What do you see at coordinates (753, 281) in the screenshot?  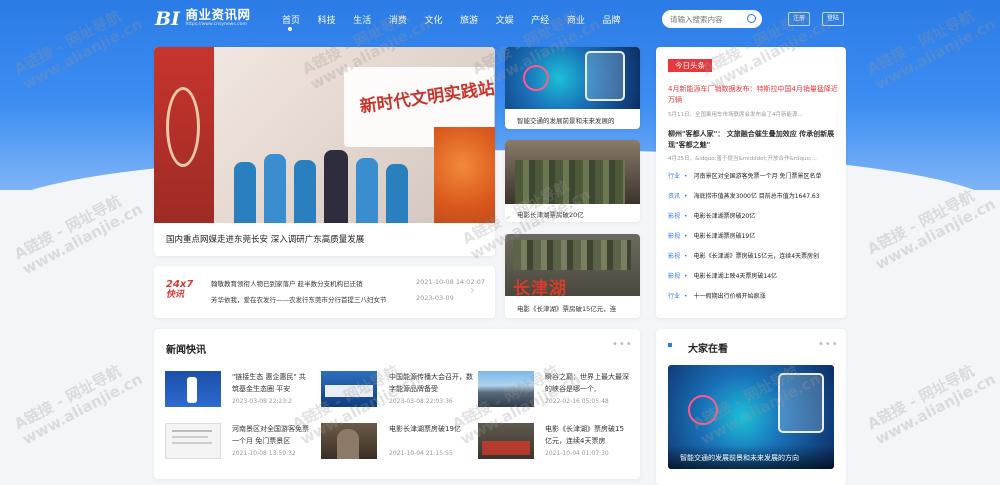 I see `today-list-item: 影视 • 电影长津湖上映4天票房破14亿` at bounding box center [753, 281].